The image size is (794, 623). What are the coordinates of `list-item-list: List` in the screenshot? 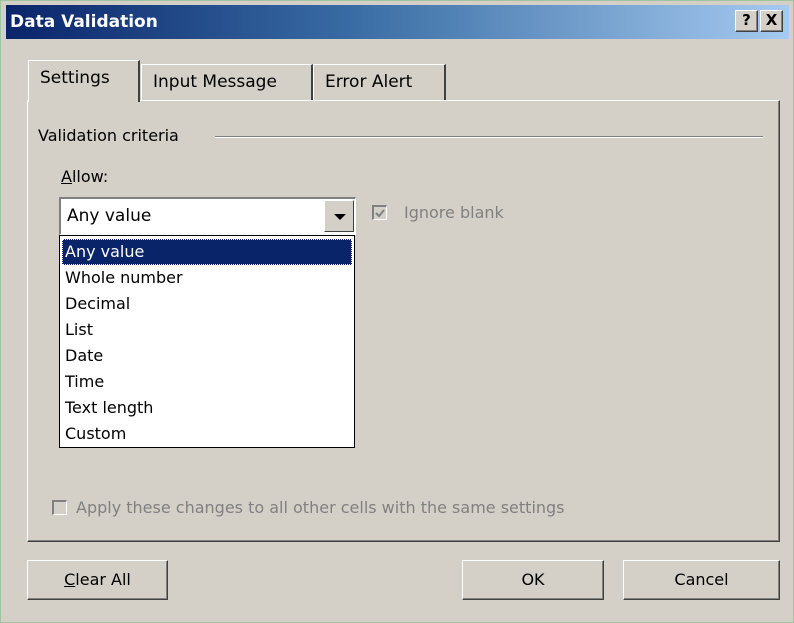 It's located at (207, 330).